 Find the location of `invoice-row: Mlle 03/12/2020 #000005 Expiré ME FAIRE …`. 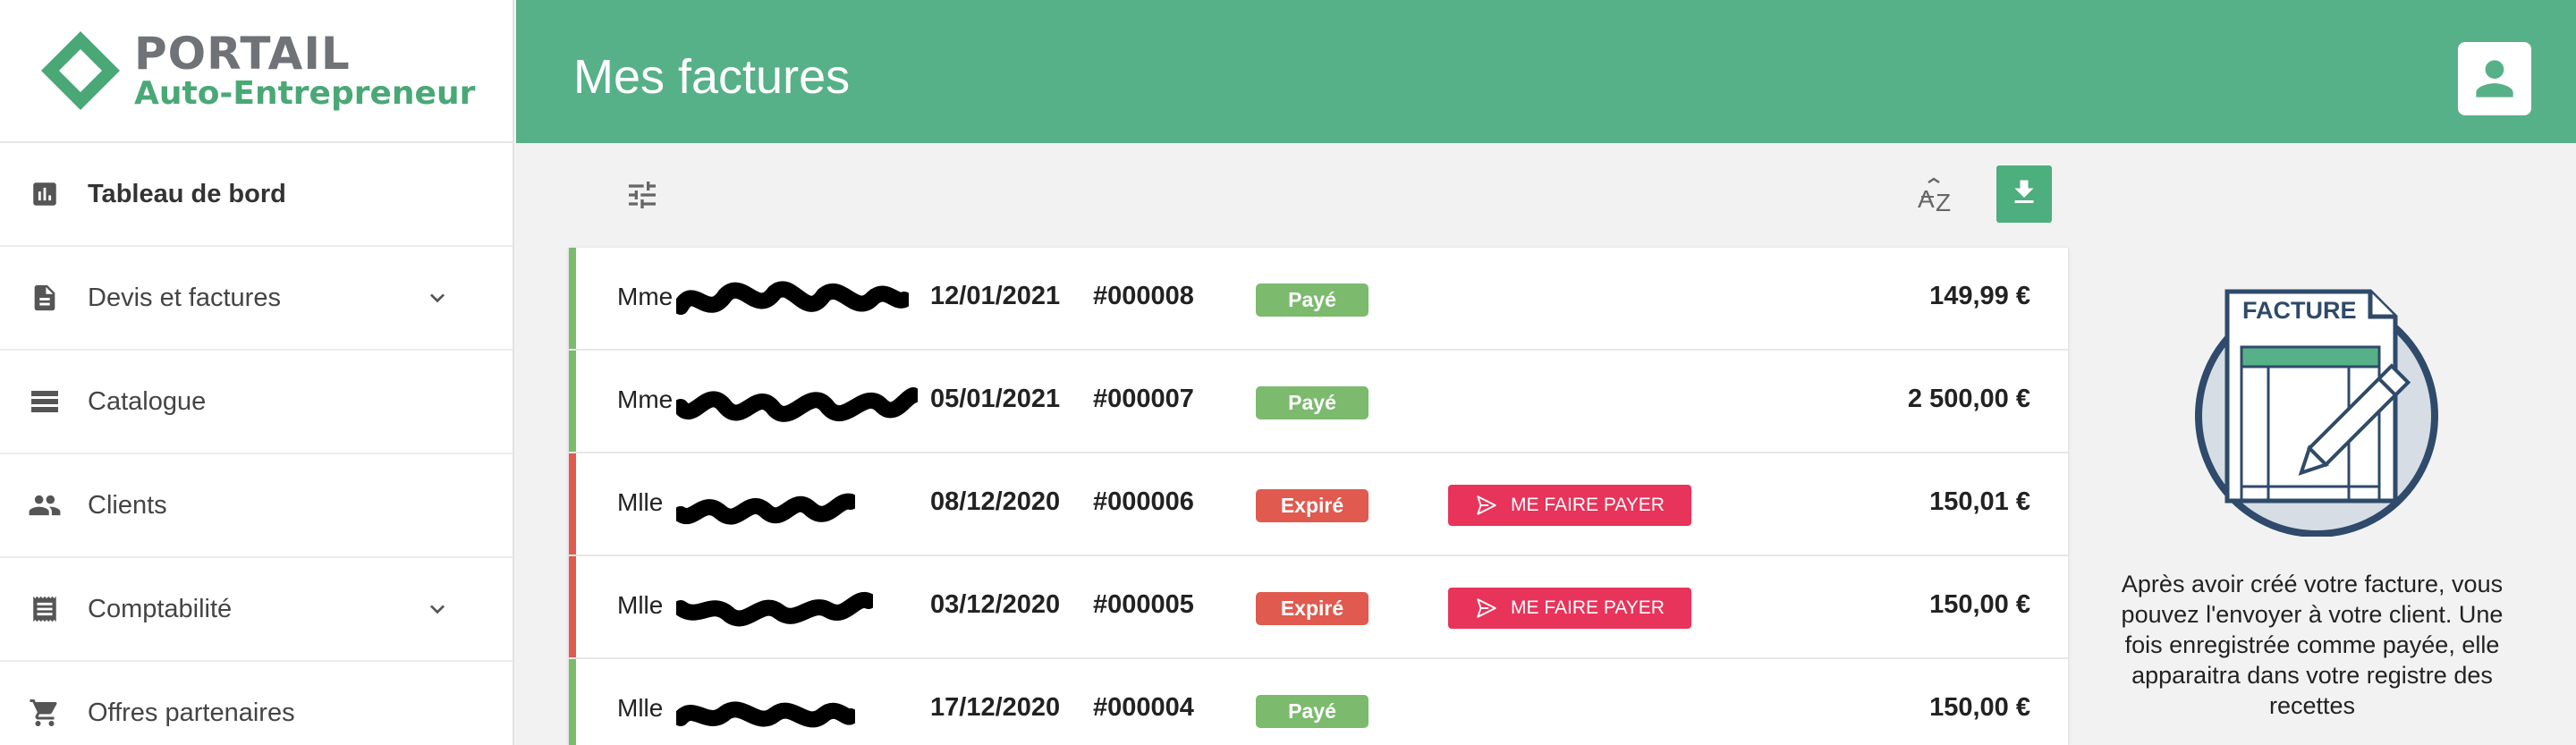

invoice-row: Mlle 03/12/2020 #000005 Expiré ME FAIRE … is located at coordinates (1318, 608).